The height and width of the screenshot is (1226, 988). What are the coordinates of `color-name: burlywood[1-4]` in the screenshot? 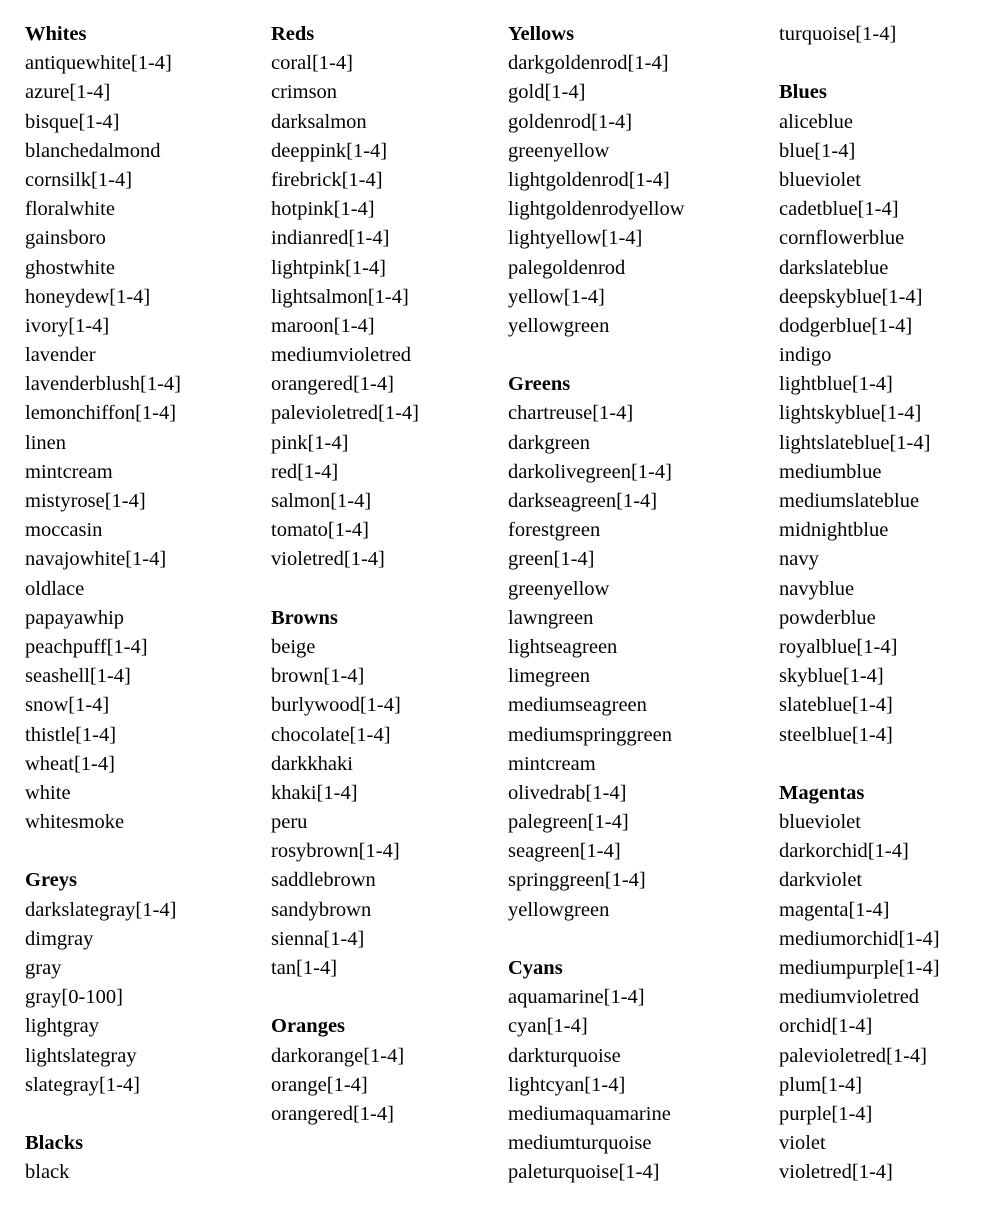 It's located at (336, 705).